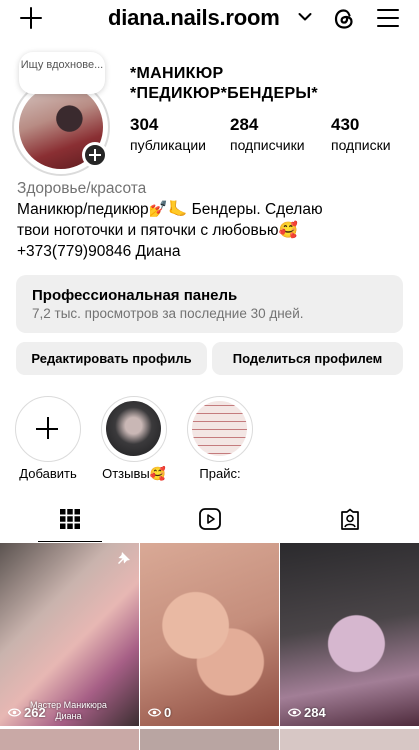 The height and width of the screenshot is (750, 419). What do you see at coordinates (168, 145) in the screenshot?
I see `stat-label: публикации` at bounding box center [168, 145].